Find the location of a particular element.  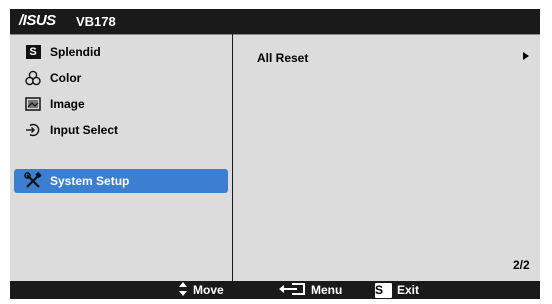

hint-label: Menu is located at coordinates (327, 290).